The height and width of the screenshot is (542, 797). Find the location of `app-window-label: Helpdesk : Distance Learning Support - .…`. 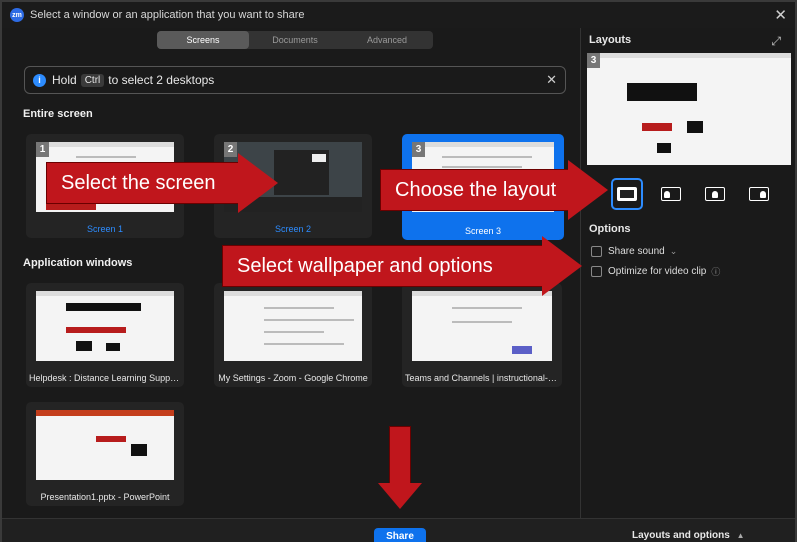

app-window-label: Helpdesk : Distance Learning Support - .… is located at coordinates (106, 378).